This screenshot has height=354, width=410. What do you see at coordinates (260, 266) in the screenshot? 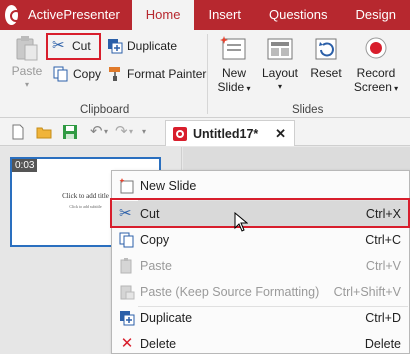
I see `menu-item-paste: Paste Ctrl+V` at bounding box center [260, 266].